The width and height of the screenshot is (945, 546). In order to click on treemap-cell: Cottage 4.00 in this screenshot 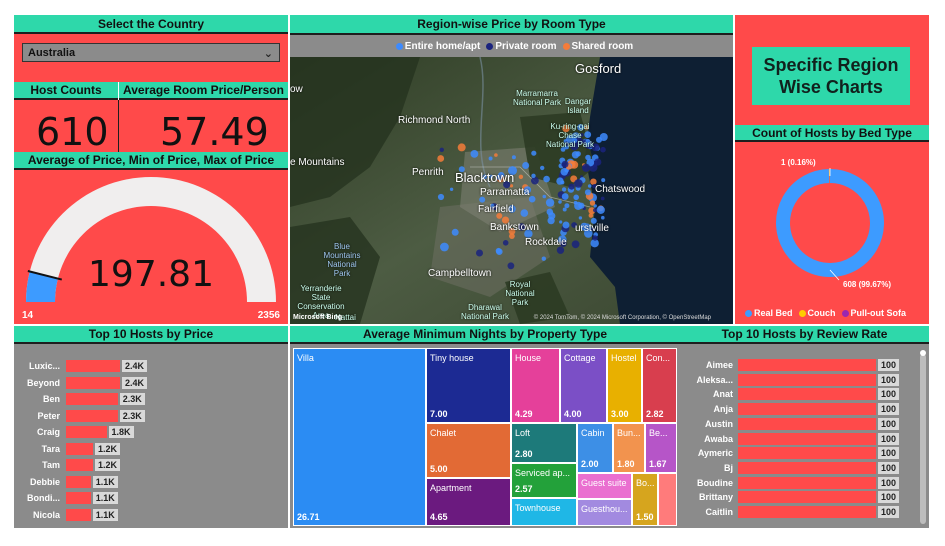, I will do `click(583, 385)`.